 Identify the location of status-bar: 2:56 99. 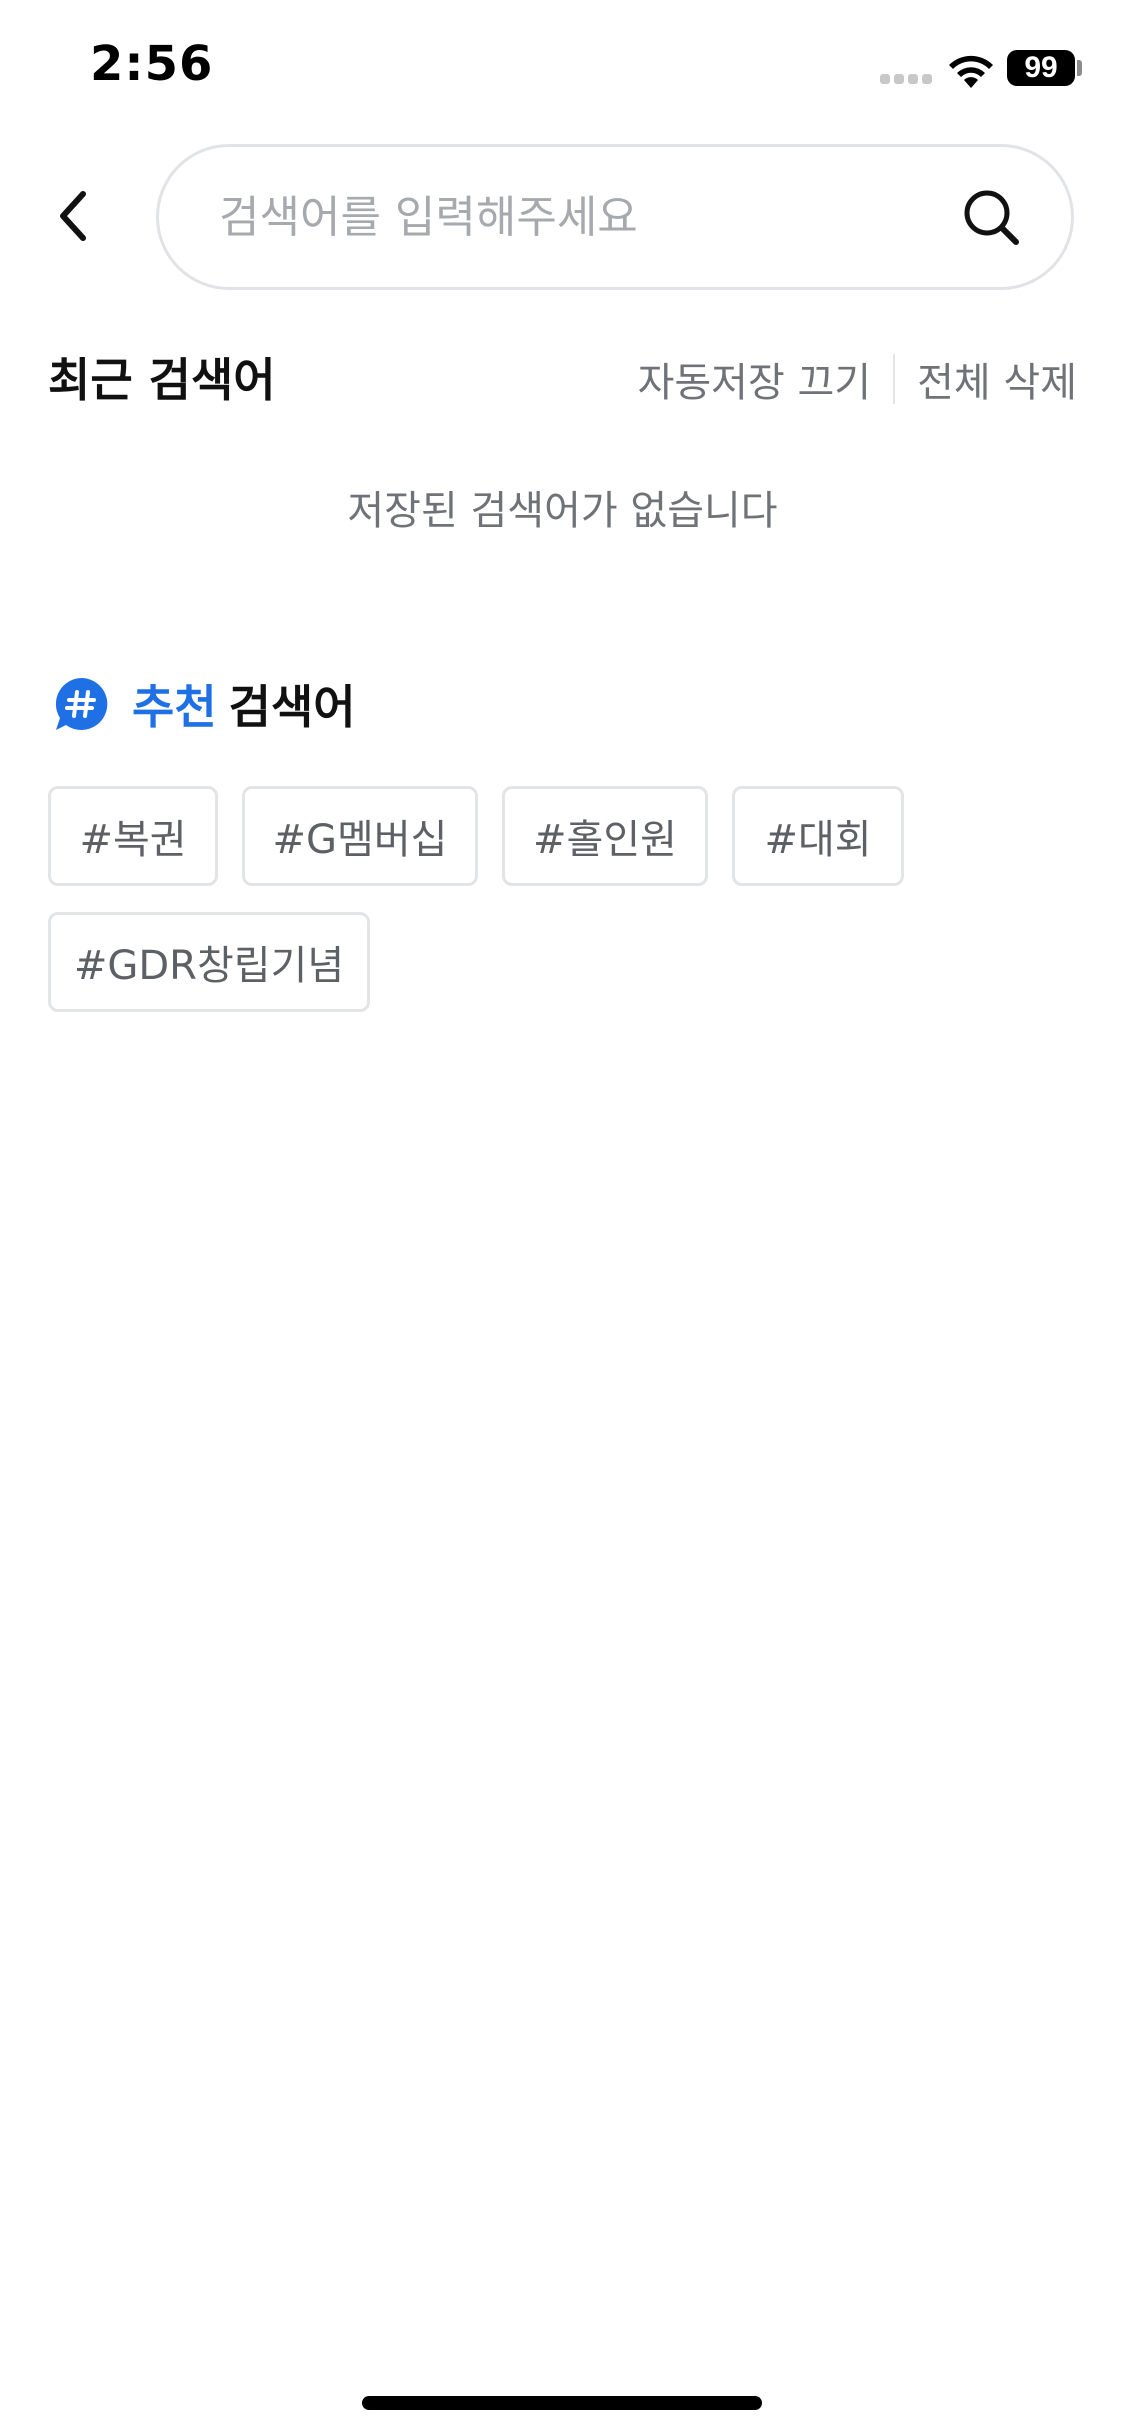
(562, 70).